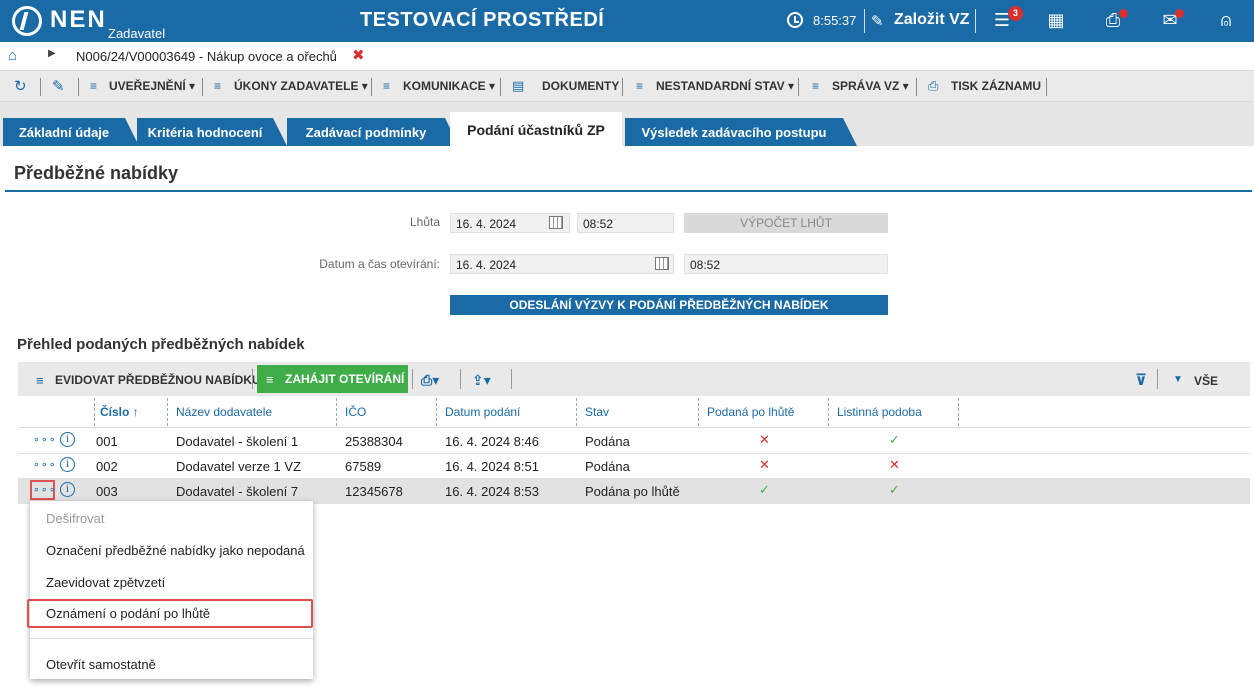 This screenshot has width=1254, height=691. I want to click on cell-cislo: 001, so click(107, 441).